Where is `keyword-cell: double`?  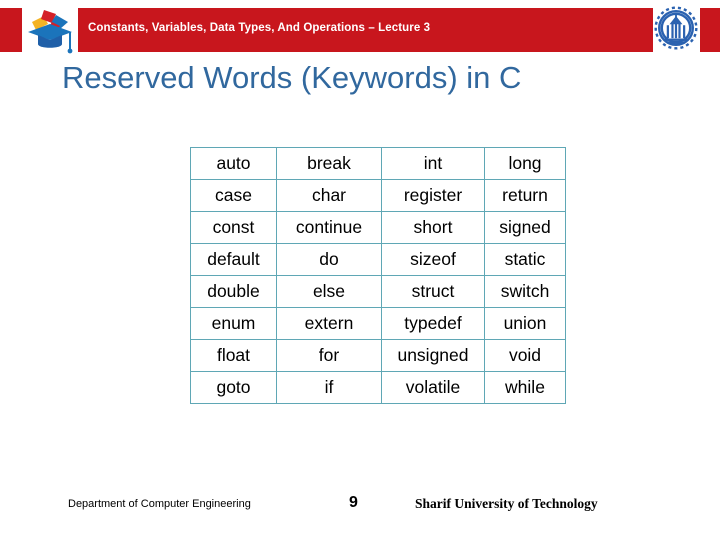
keyword-cell: double is located at coordinates (233, 291).